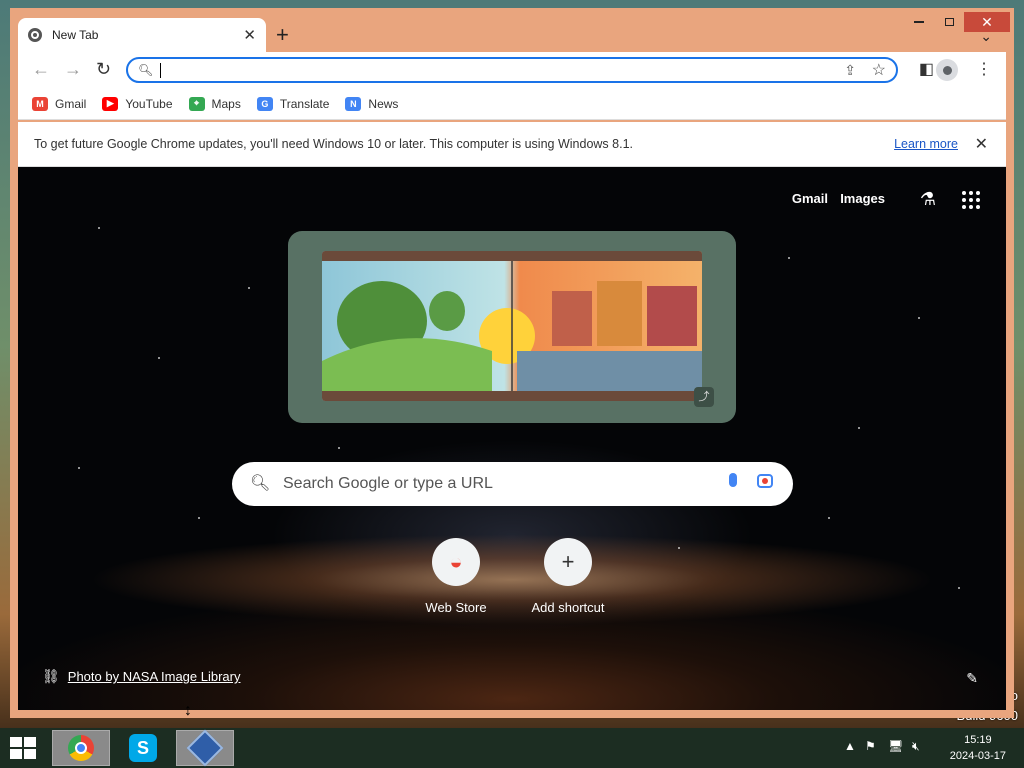  I want to click on google-lens-icon, so click(765, 481).